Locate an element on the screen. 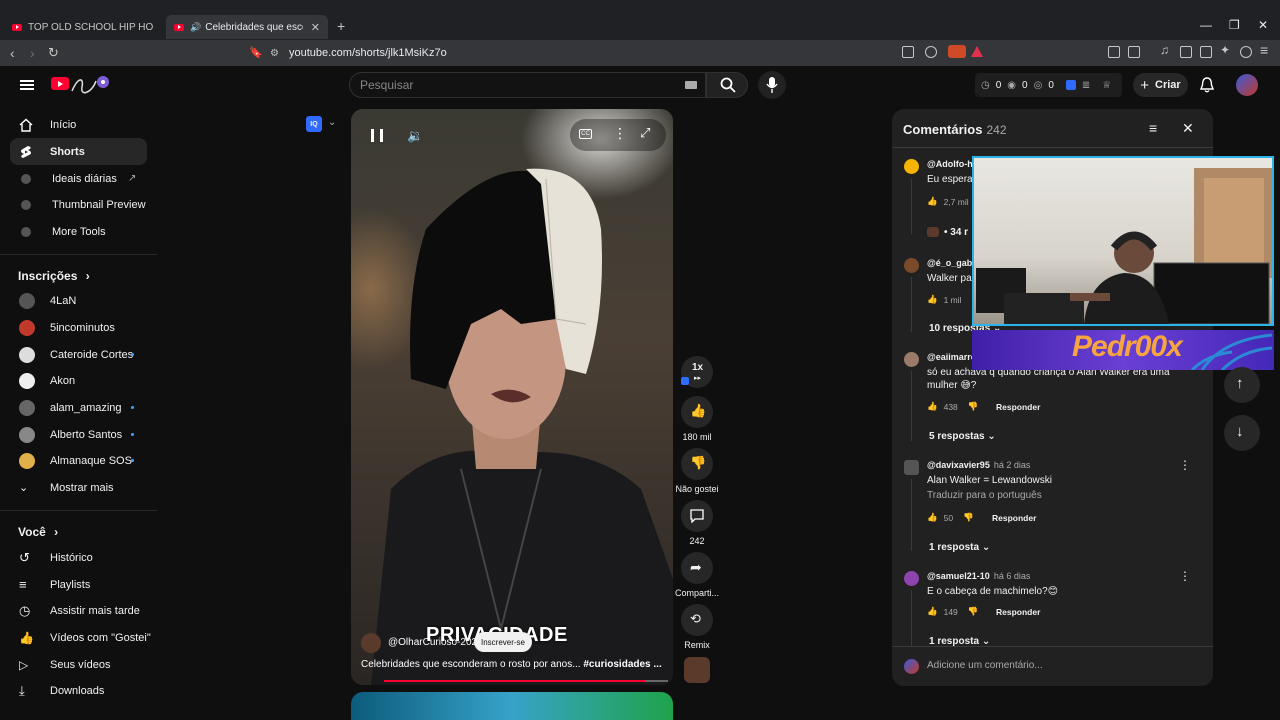 The width and height of the screenshot is (1280, 720). menu-icon: ≡ is located at coordinates (1266, 50).